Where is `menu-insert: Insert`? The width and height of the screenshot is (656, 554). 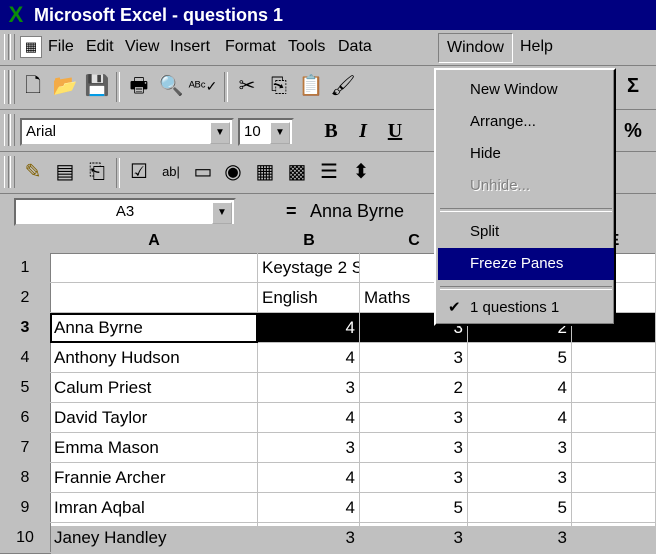
menu-insert: Insert is located at coordinates (190, 47).